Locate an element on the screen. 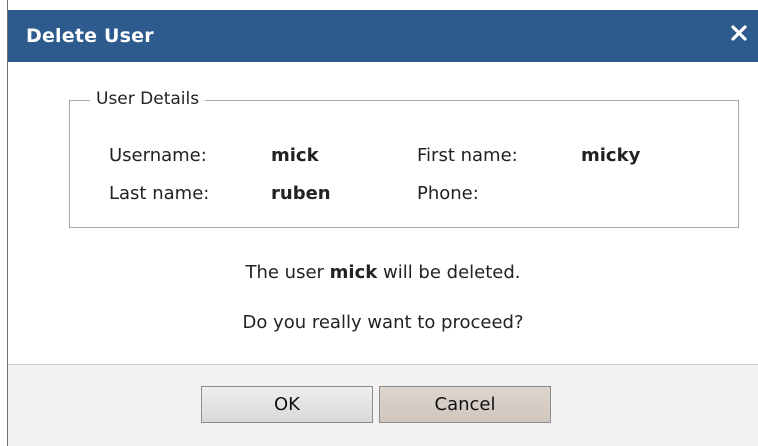 Image resolution: width=758 pixels, height=446 pixels. username-label: Username: is located at coordinates (158, 155).